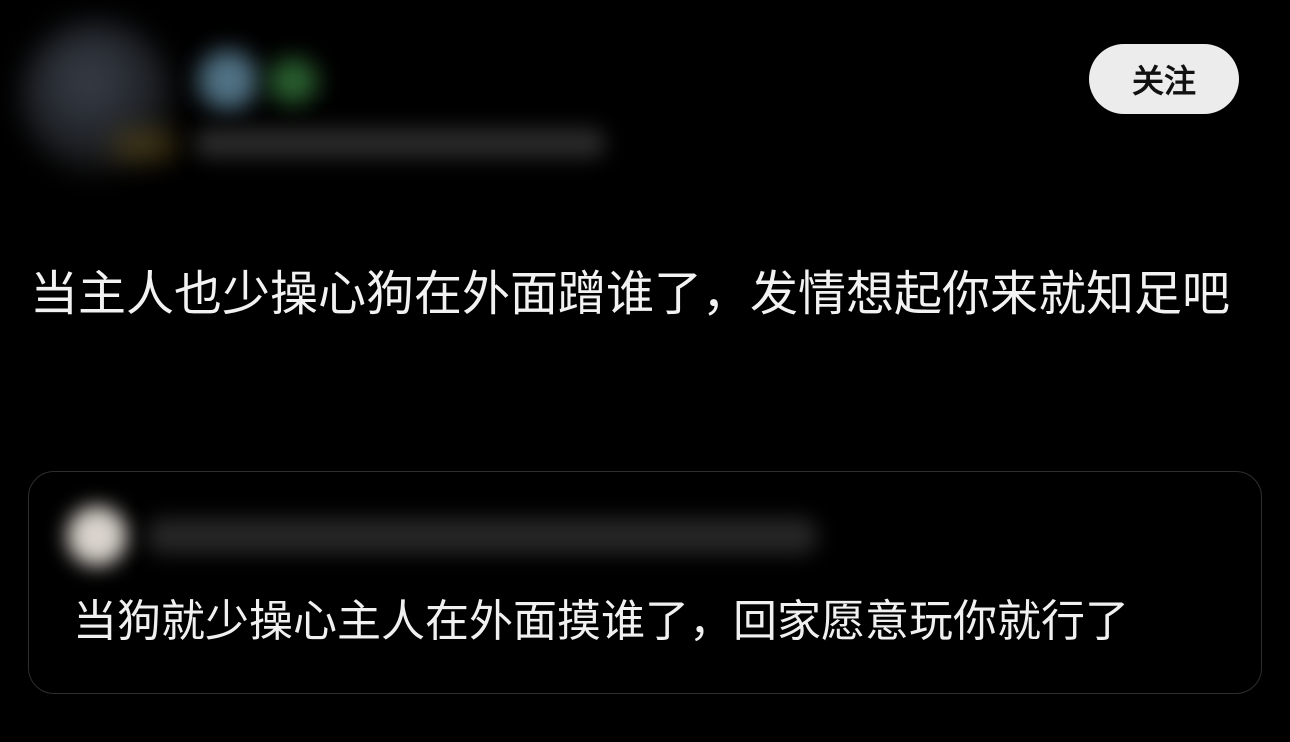 The height and width of the screenshot is (742, 1290). I want to click on quoted-author-avatar, so click(97, 536).